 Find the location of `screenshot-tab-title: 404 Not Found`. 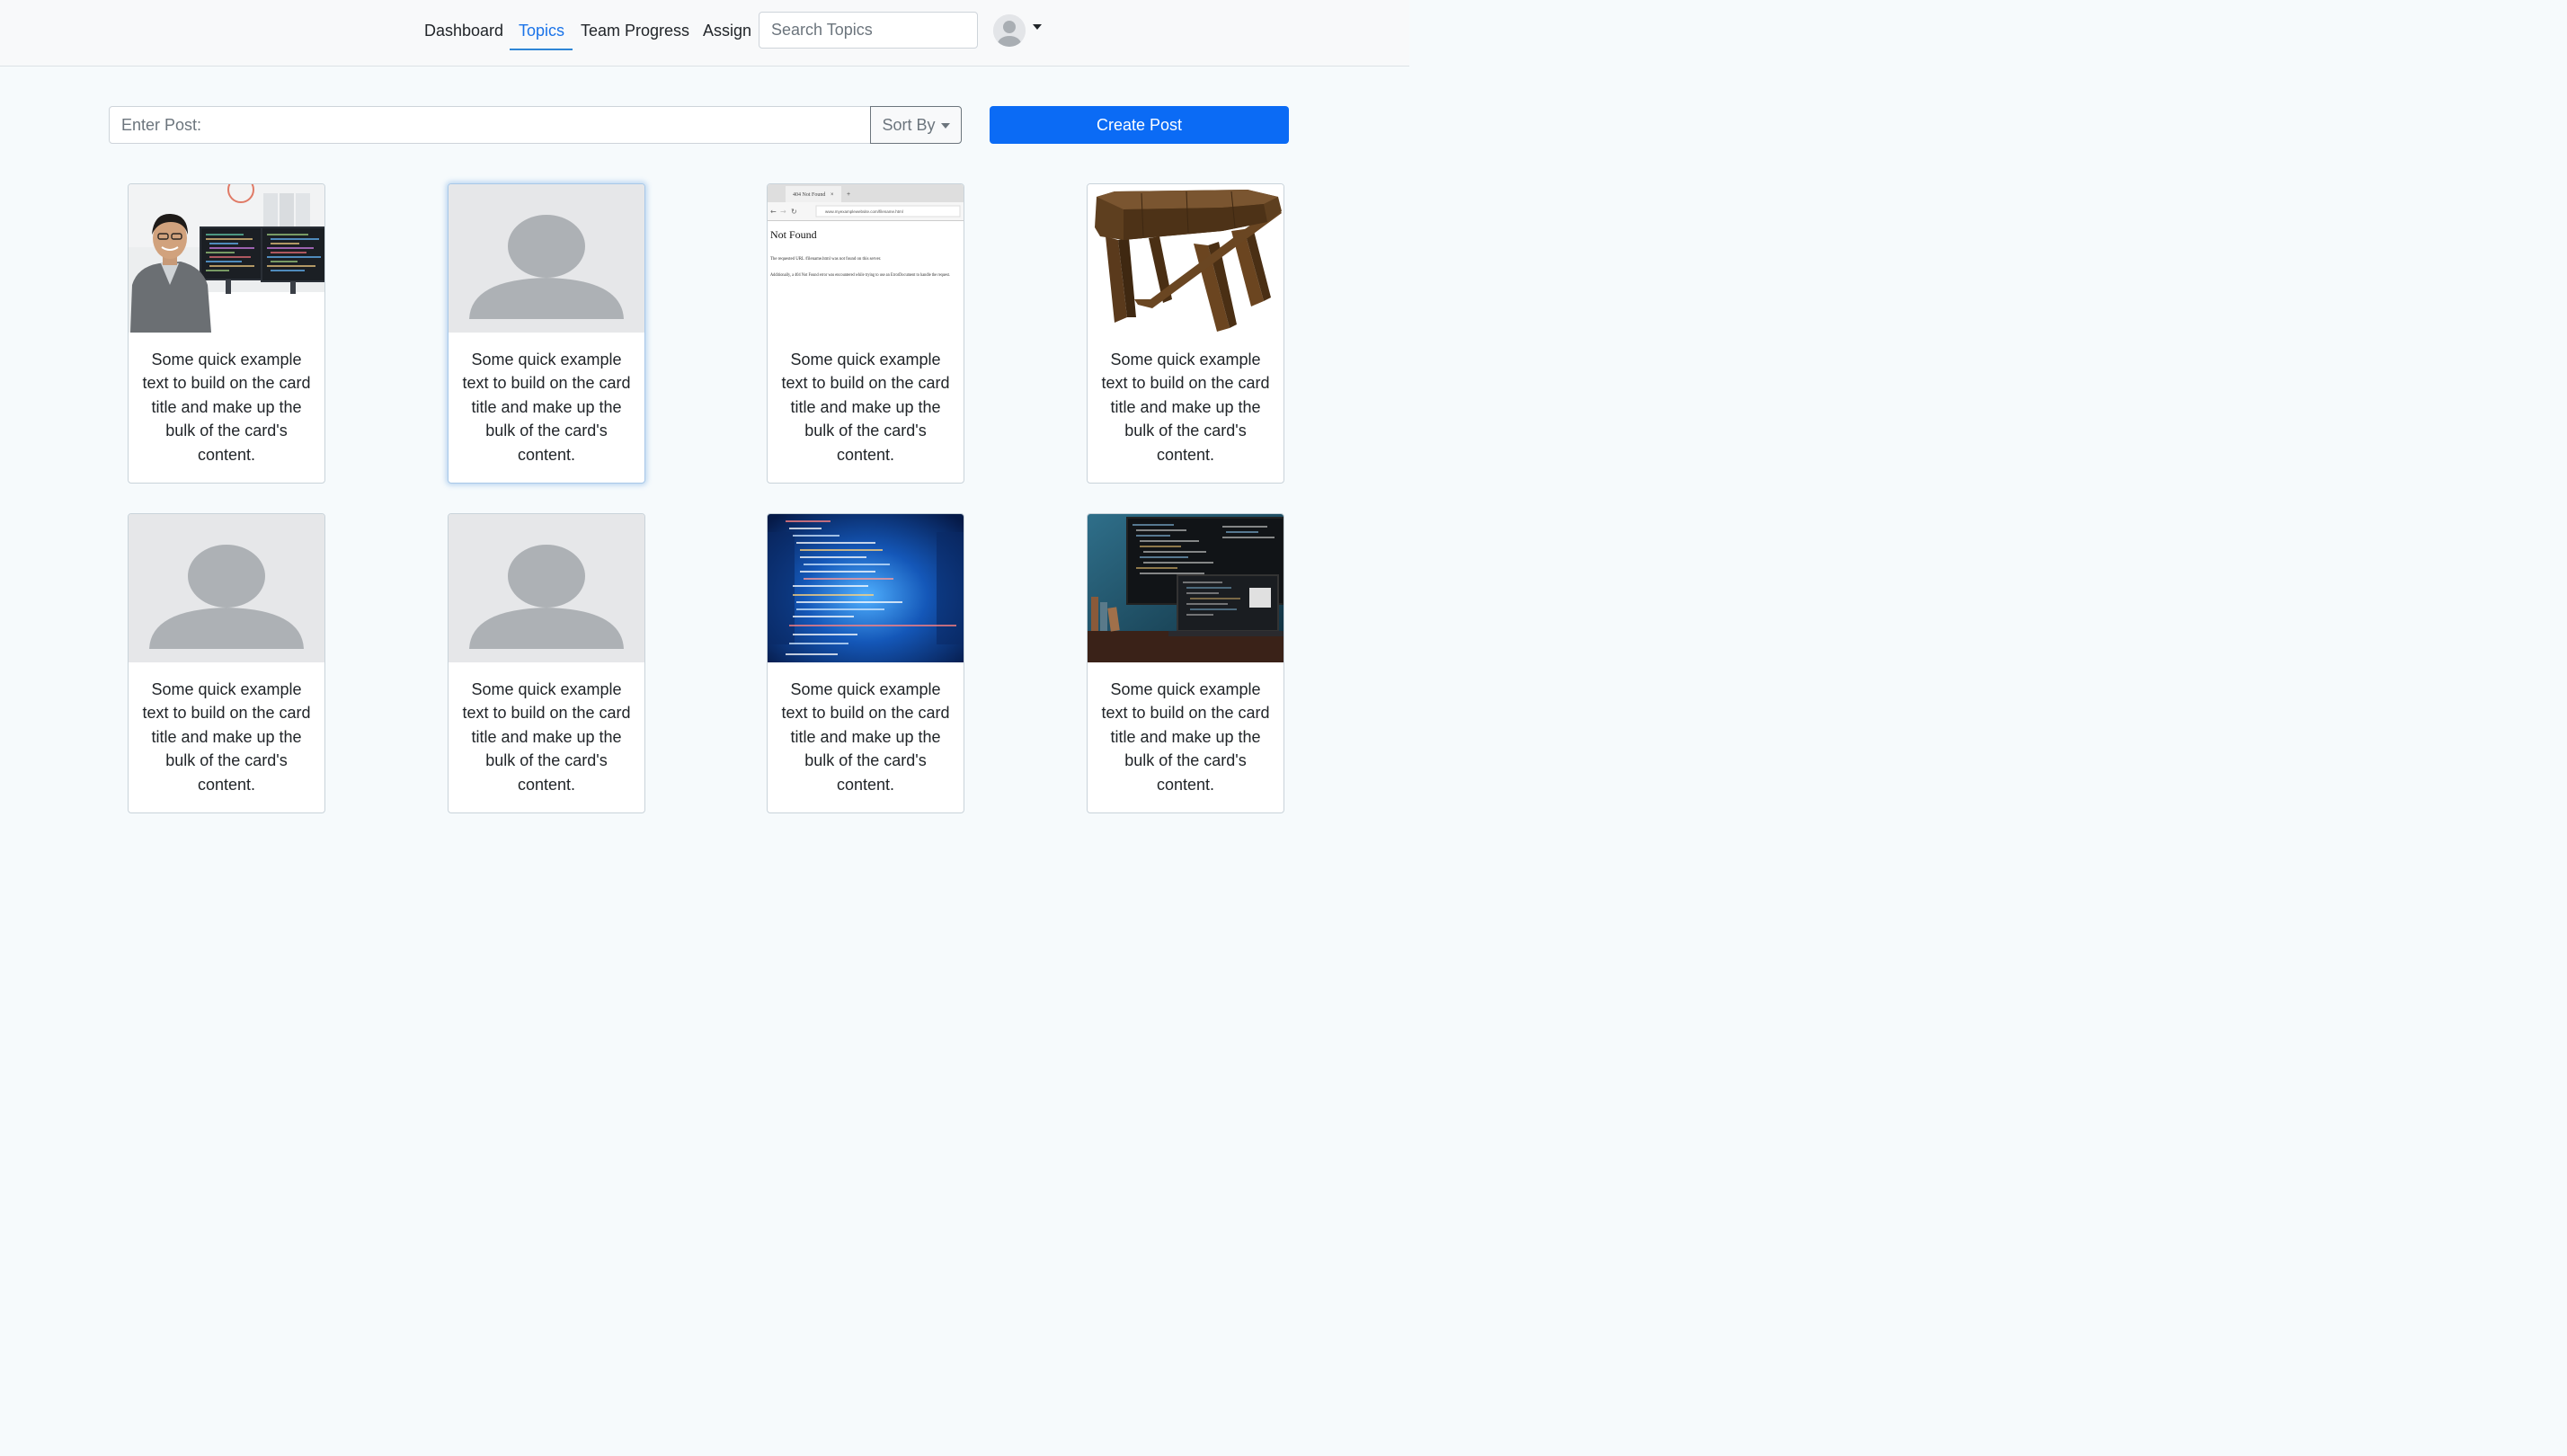

screenshot-tab-title: 404 Not Found is located at coordinates (809, 195).